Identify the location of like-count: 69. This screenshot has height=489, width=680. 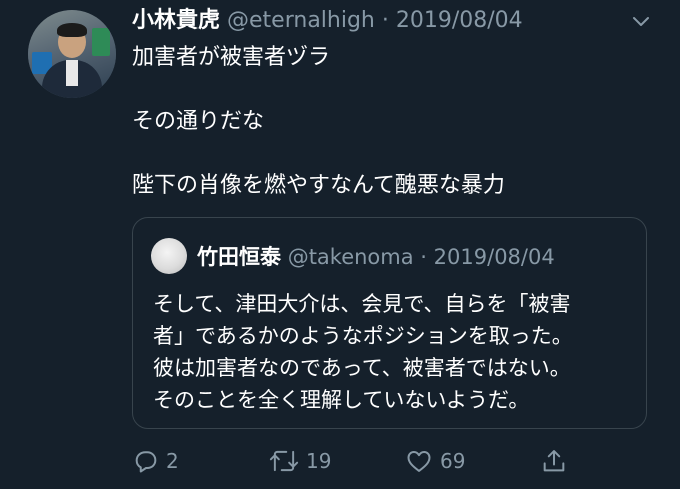
(453, 461).